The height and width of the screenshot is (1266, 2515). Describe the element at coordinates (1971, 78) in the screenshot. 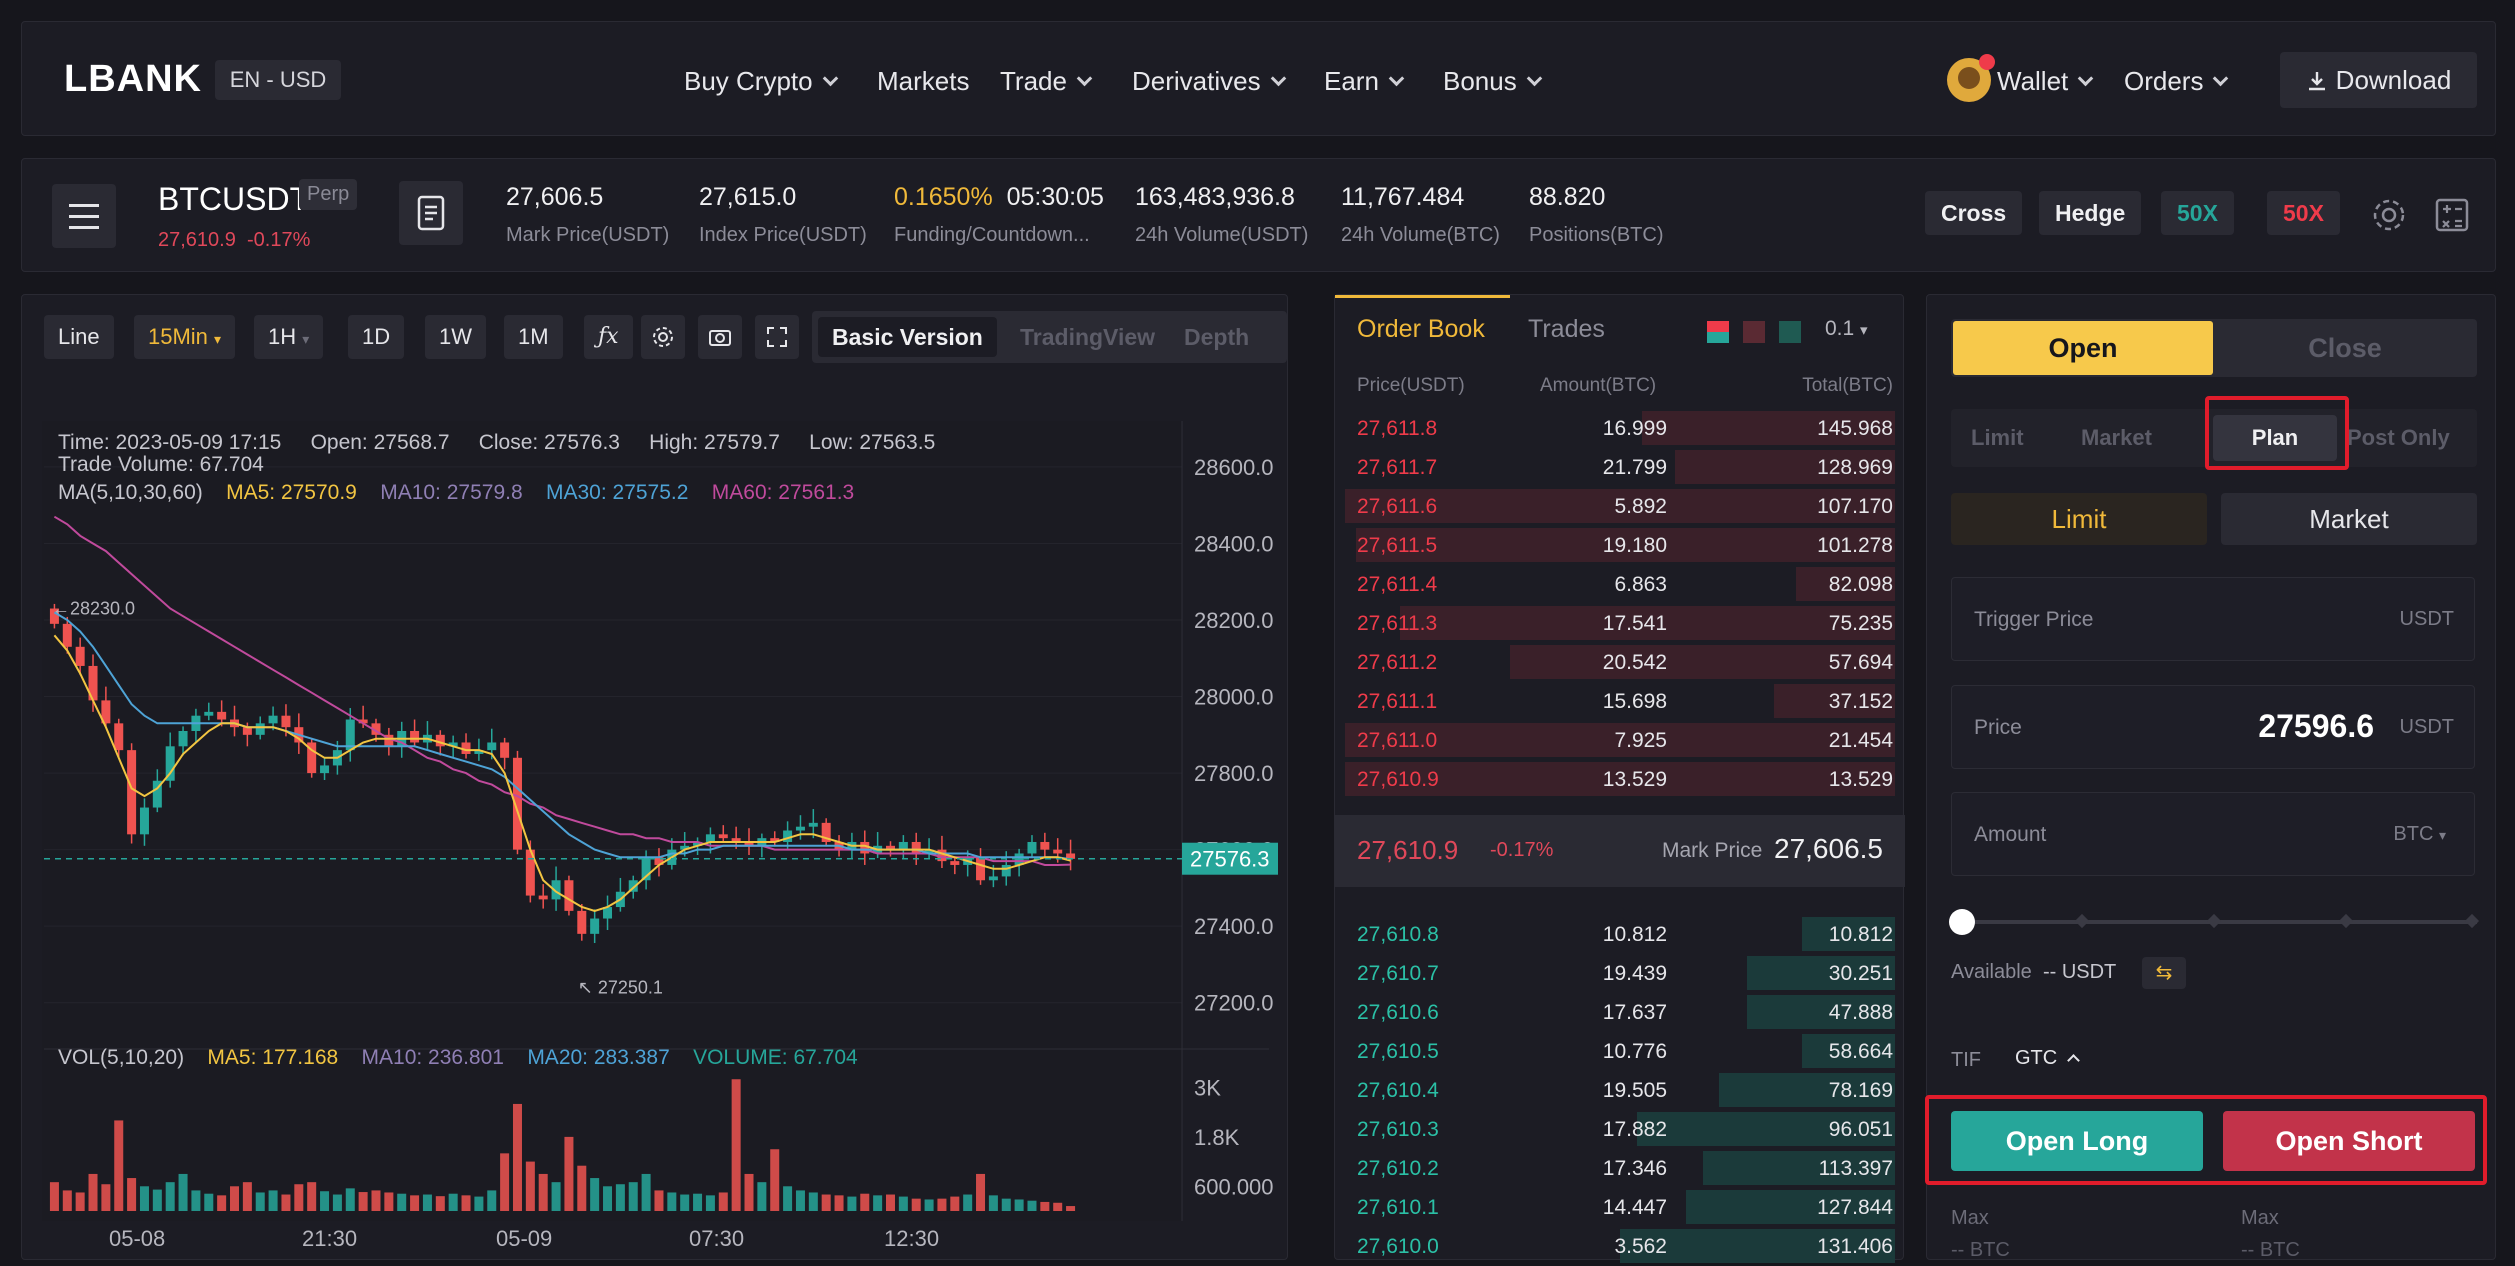

I see `user-avatar` at that location.